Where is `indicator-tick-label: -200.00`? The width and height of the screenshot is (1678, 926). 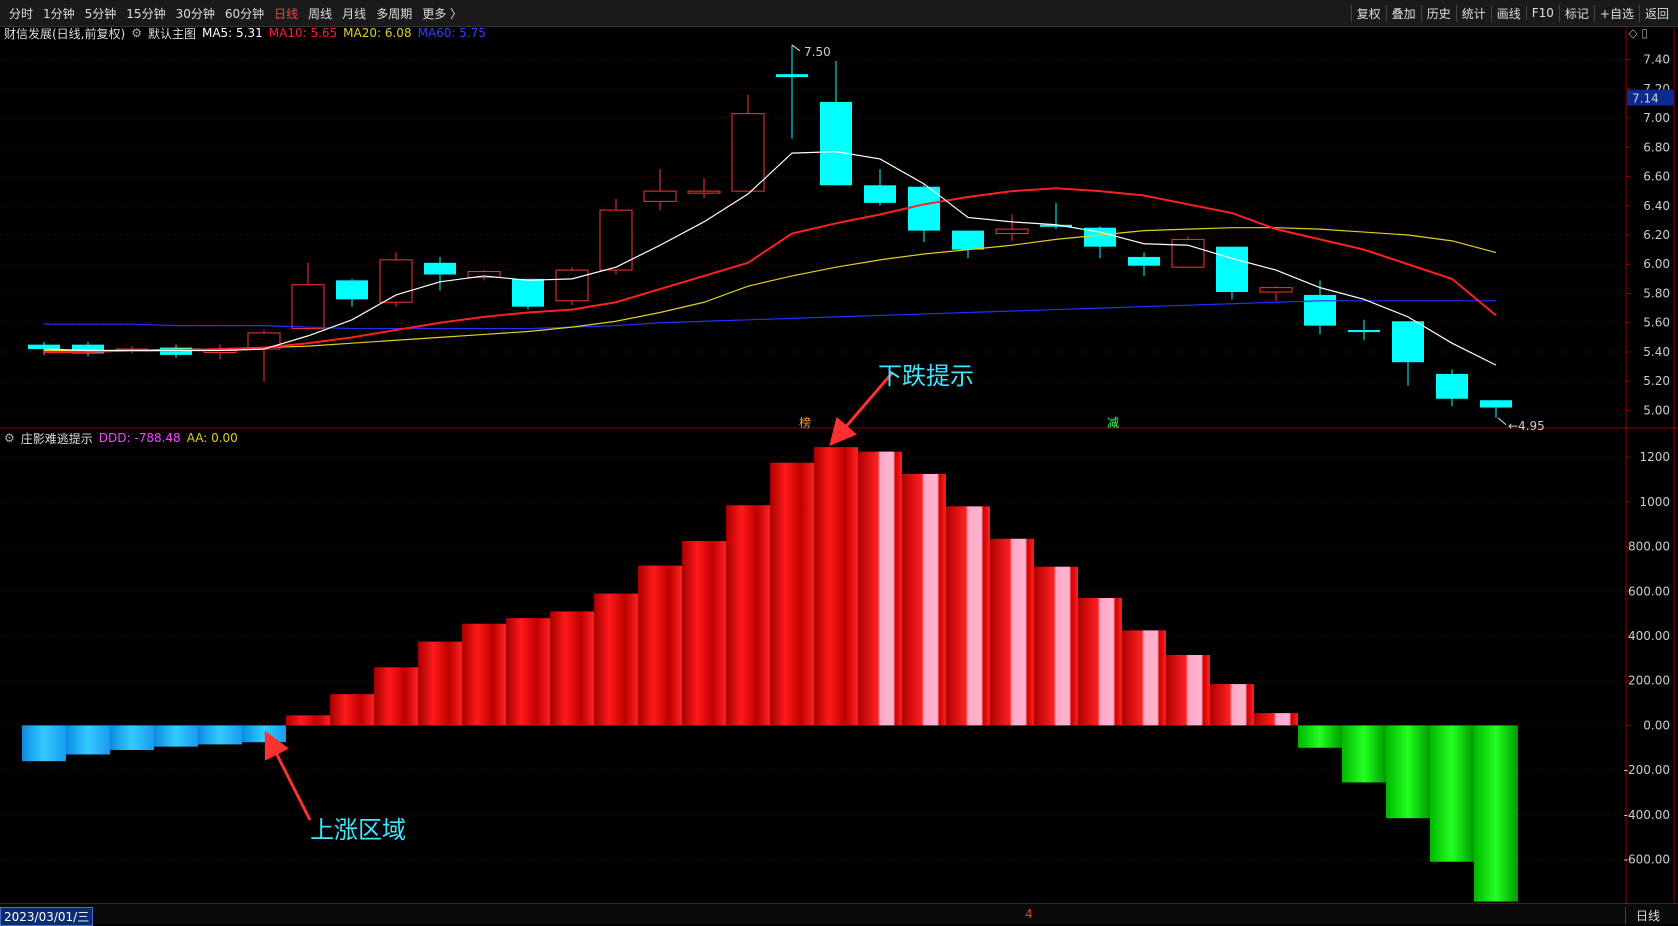
indicator-tick-label: -200.00 is located at coordinates (1647, 770).